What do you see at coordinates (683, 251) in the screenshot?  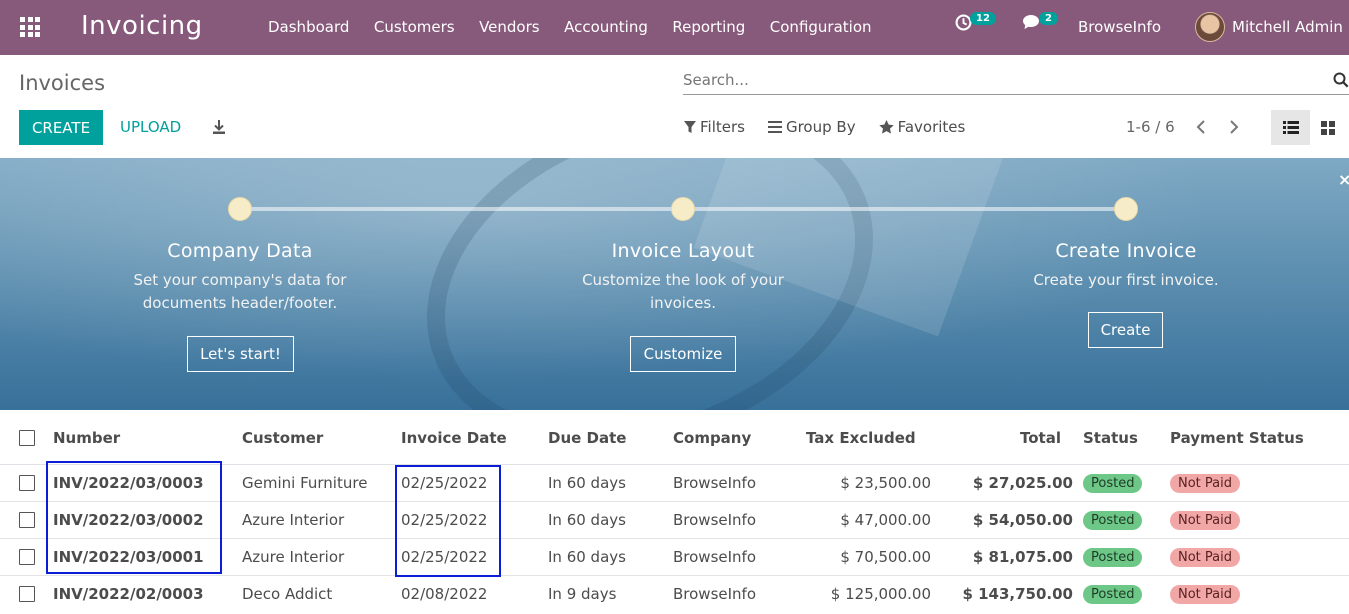 I see `step-title: Invoice Layout` at bounding box center [683, 251].